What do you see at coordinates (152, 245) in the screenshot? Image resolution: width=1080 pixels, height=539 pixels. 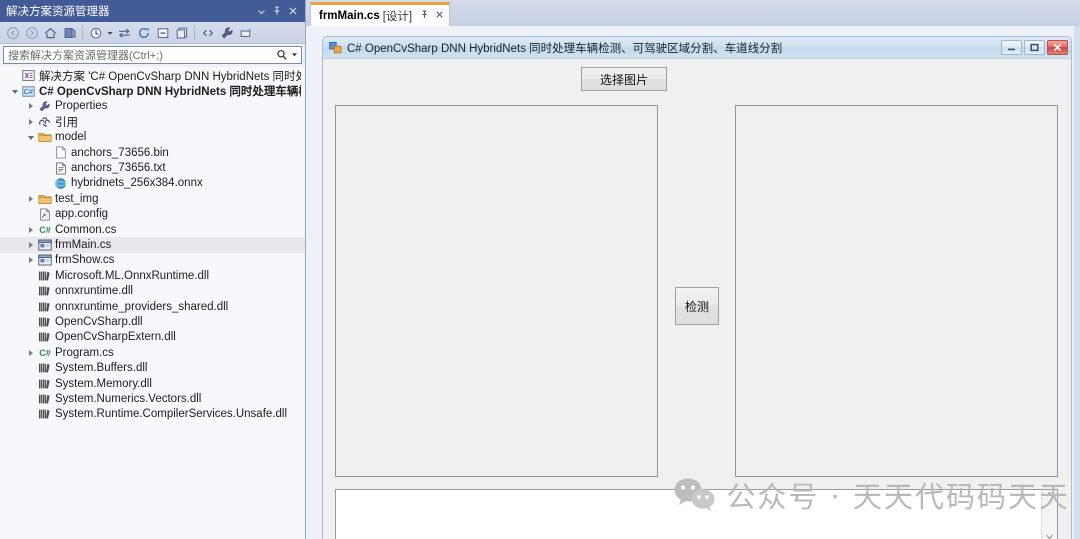 I see `tree-item-frmmain-cs: frmMain.cs` at bounding box center [152, 245].